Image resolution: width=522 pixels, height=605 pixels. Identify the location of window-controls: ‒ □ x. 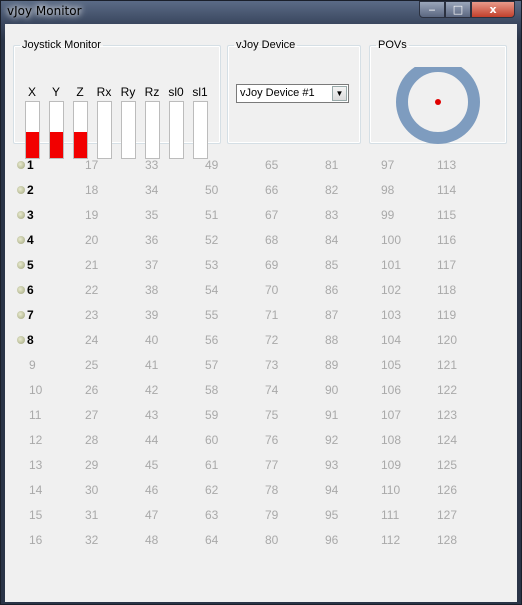
(467, 9).